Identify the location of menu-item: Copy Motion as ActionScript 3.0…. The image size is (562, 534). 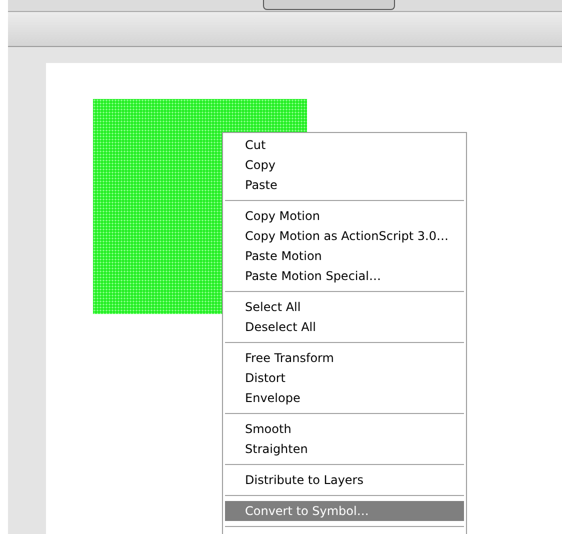
(344, 236).